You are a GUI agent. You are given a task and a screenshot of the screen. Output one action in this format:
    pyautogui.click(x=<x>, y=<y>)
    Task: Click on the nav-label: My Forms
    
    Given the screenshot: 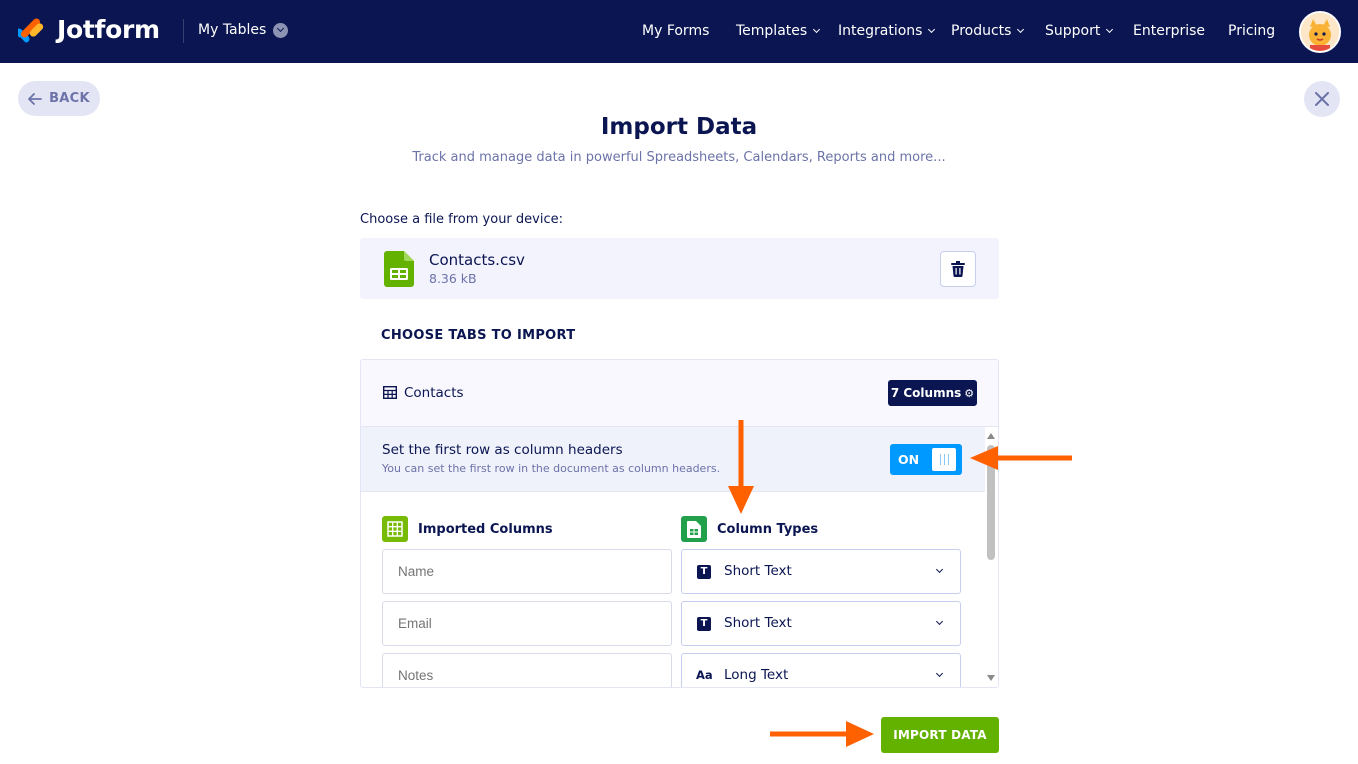 What is the action you would take?
    pyautogui.click(x=676, y=31)
    